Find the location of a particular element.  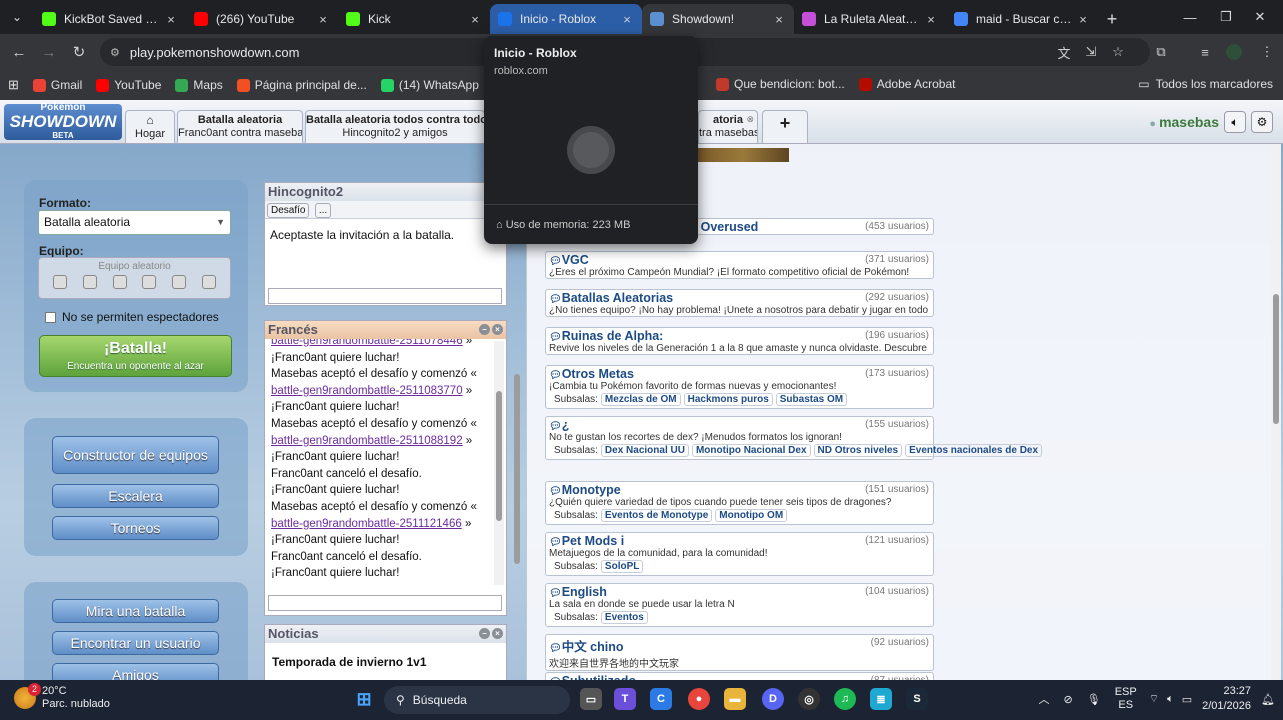

bookmark-star-button: ☆ is located at coordinates (1118, 52).